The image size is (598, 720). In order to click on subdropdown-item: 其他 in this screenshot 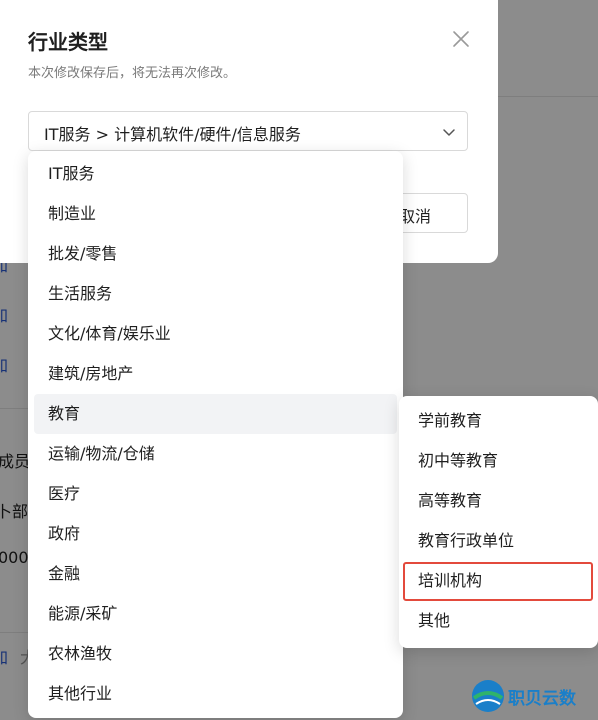, I will do `click(498, 621)`.